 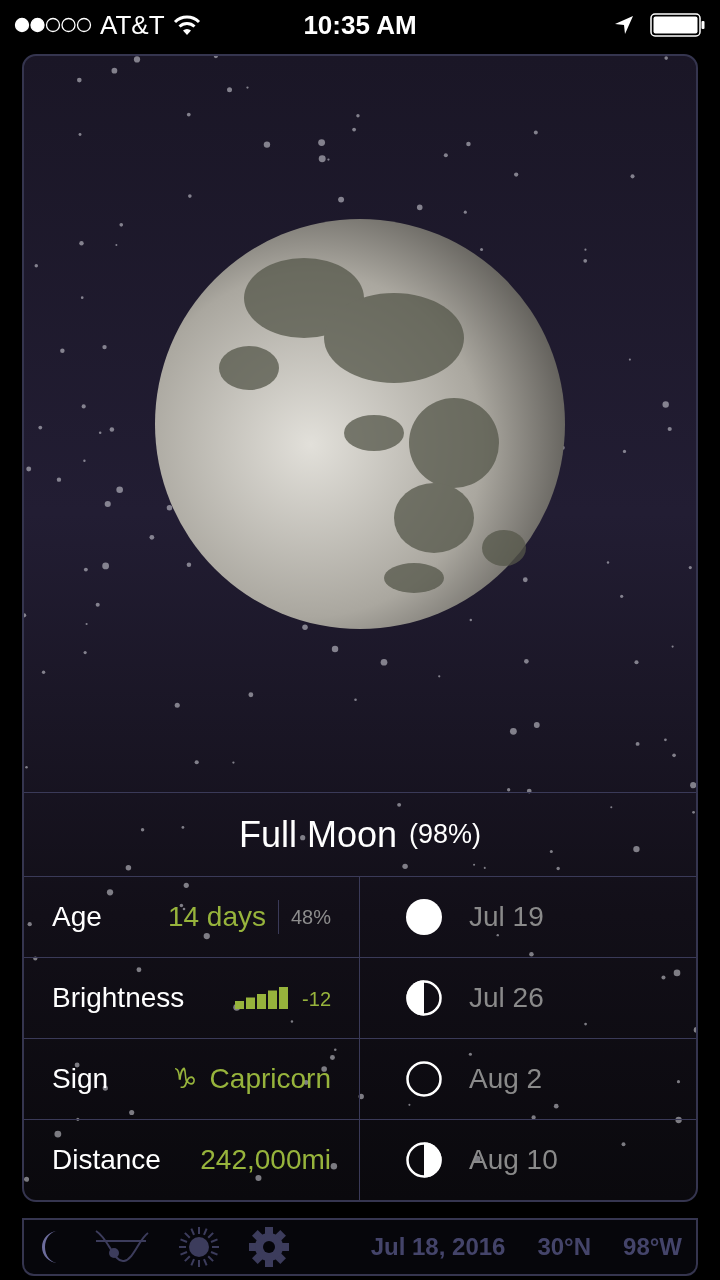 I want to click on distance-value: 242,000mi, so click(x=265, y=1160).